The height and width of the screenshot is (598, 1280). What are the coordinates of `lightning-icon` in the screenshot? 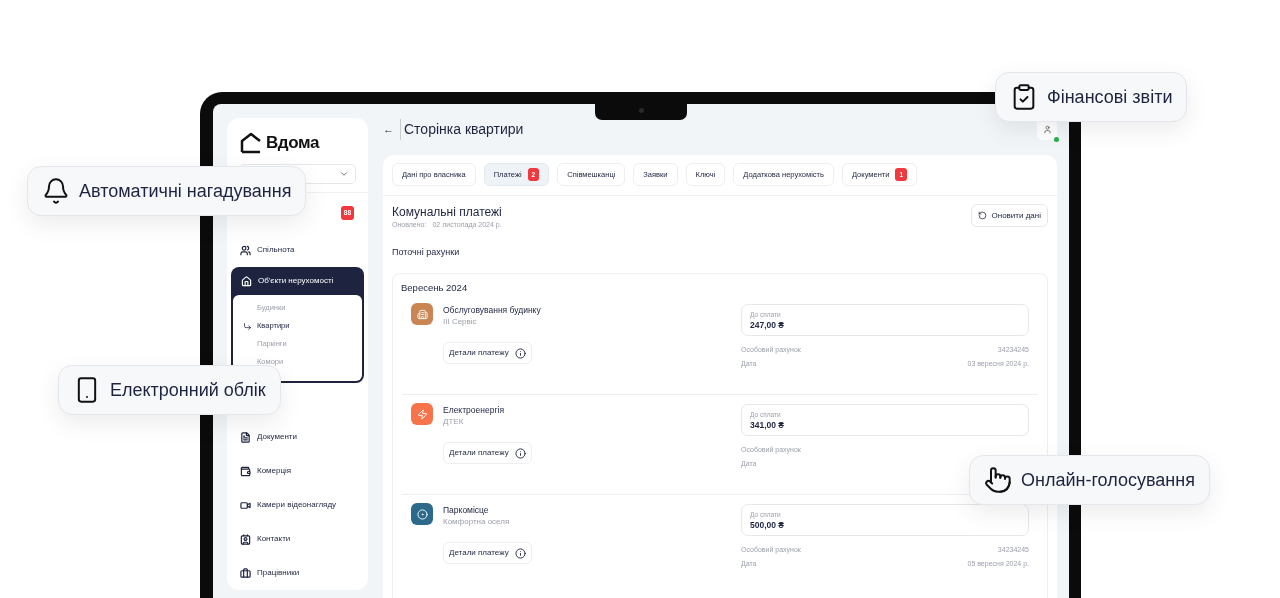 It's located at (422, 414).